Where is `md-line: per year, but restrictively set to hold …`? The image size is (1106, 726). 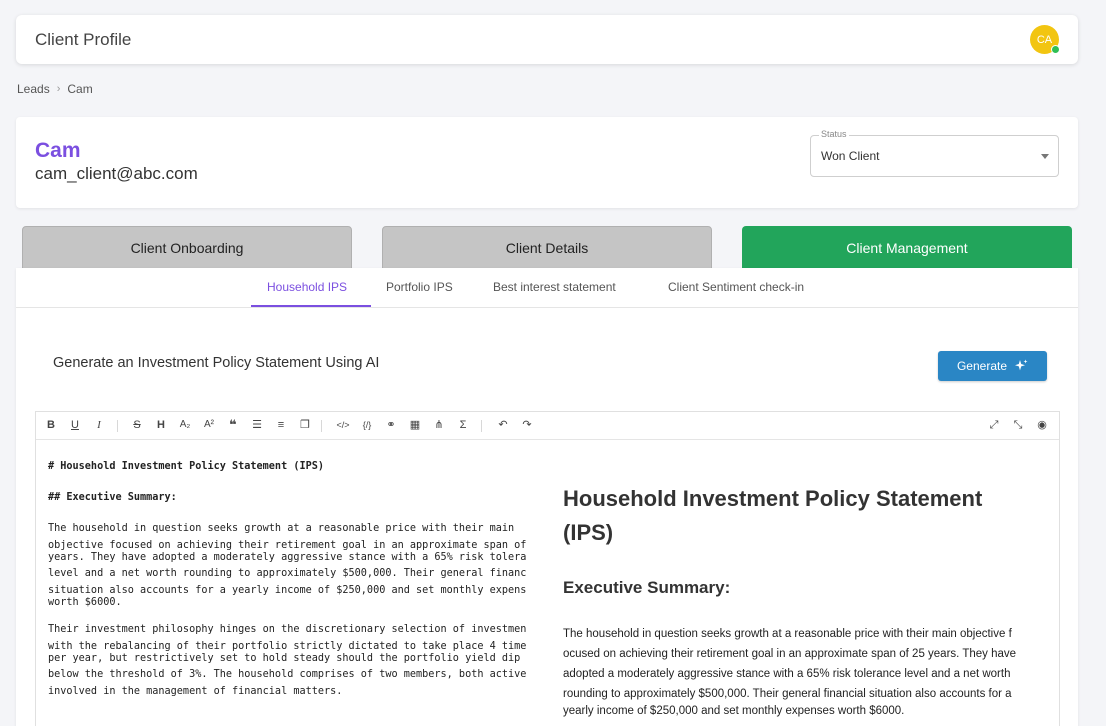 md-line: per year, but restrictively set to hold … is located at coordinates (284, 658).